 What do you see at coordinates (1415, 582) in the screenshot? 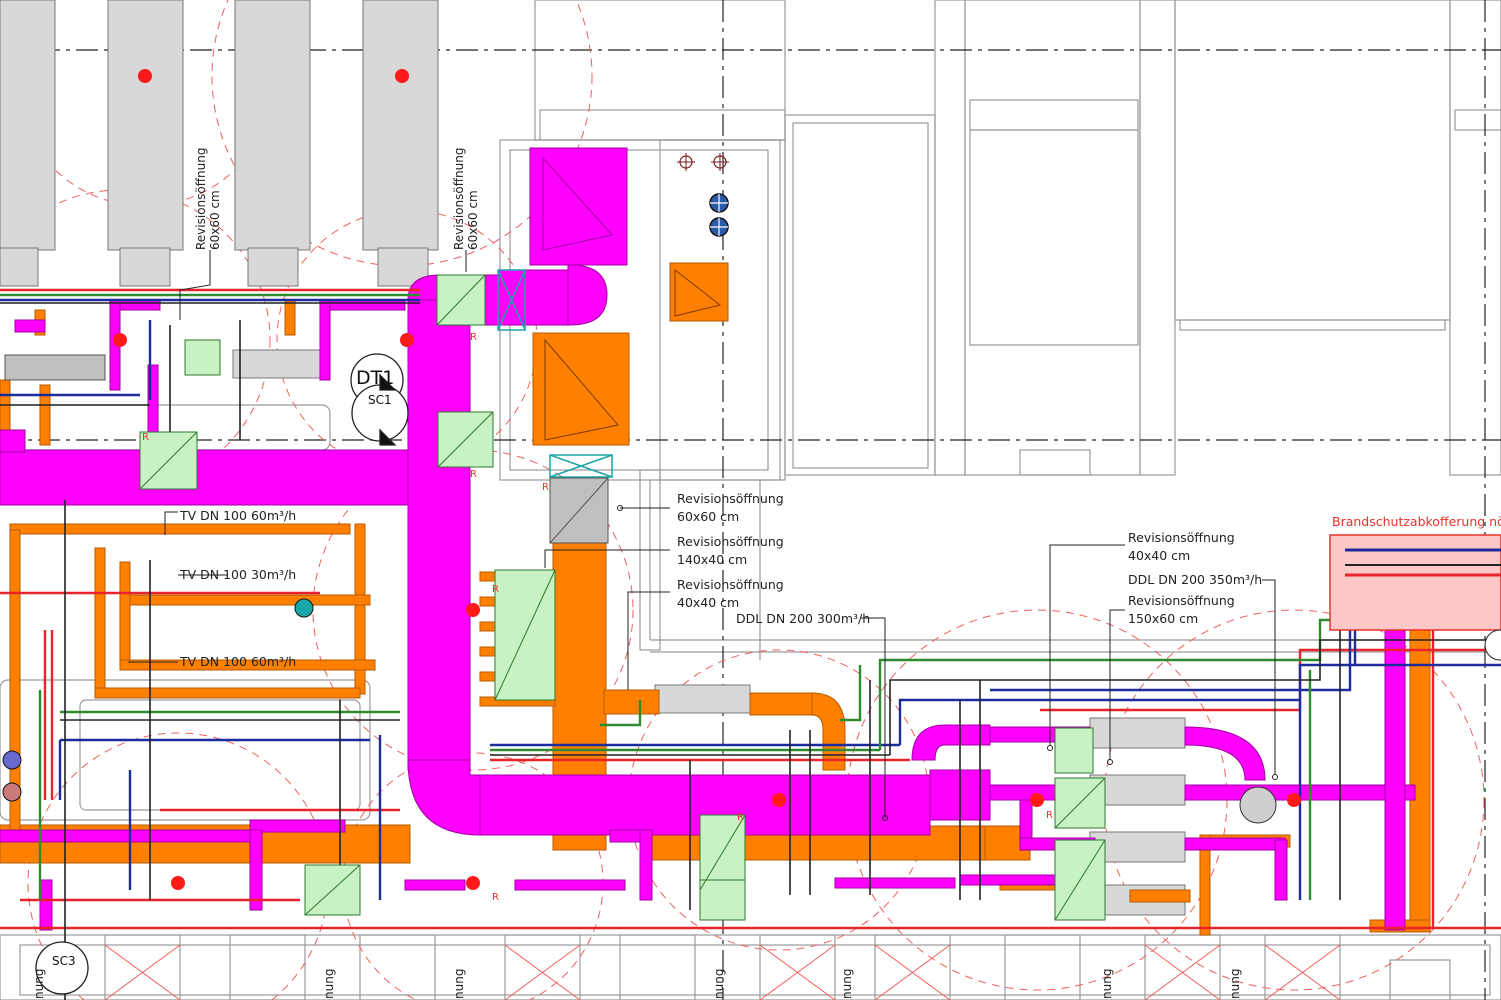
I see `fire-protection-enclosure` at bounding box center [1415, 582].